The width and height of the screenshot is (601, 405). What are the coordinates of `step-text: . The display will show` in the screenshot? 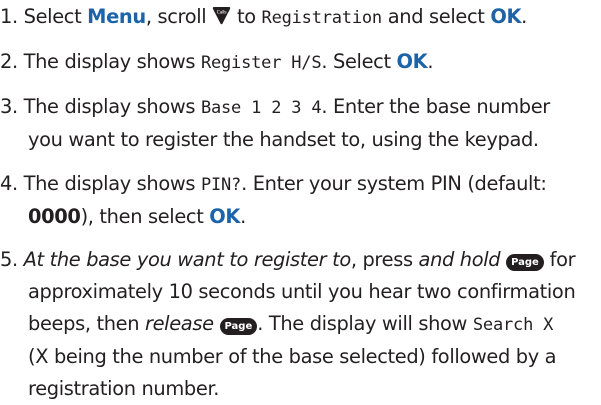 It's located at (365, 323).